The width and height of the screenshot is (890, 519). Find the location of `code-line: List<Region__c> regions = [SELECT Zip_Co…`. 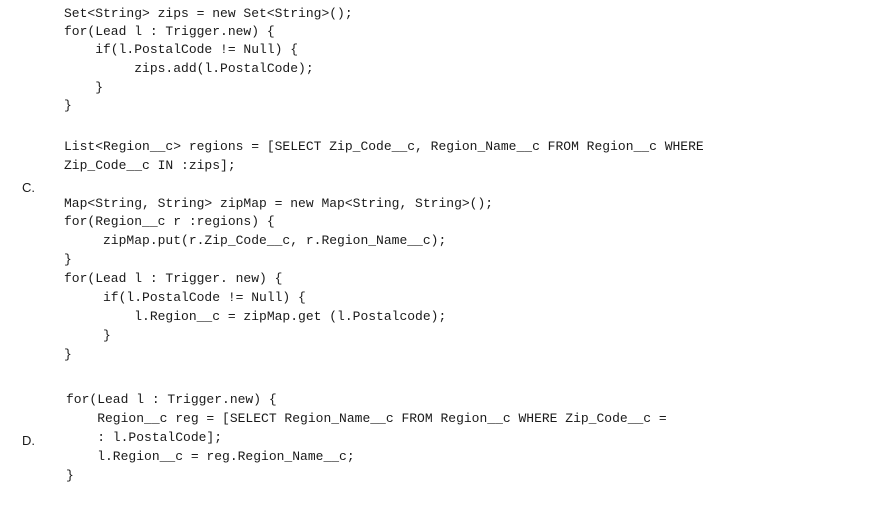

code-line: List<Region__c> regions = [SELECT Zip_Co… is located at coordinates (384, 146).